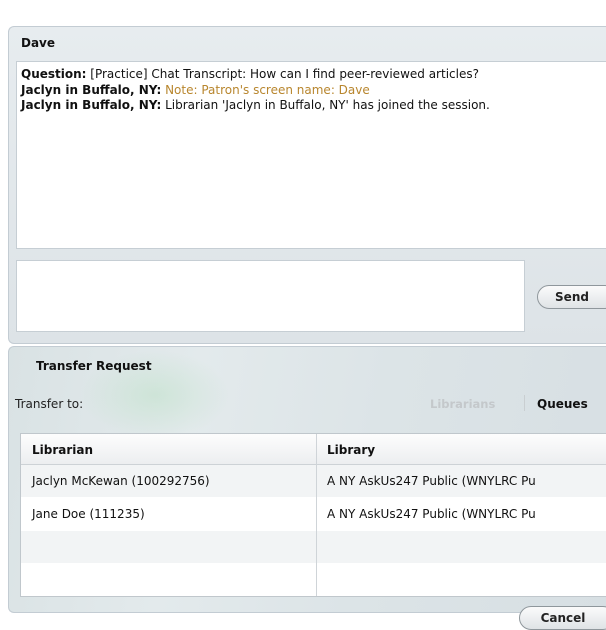 This screenshot has width=606, height=630. I want to click on tab-divider, so click(524, 403).